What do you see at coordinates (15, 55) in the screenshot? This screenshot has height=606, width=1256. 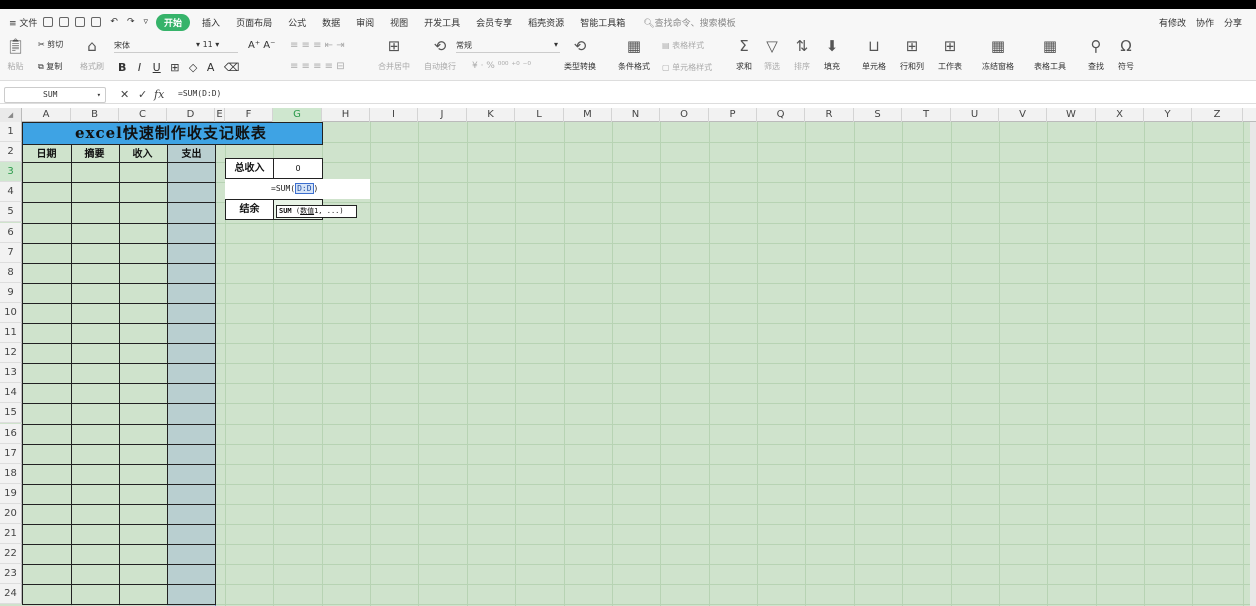 I see `paste-button: 📋︎ 粘贴` at bounding box center [15, 55].